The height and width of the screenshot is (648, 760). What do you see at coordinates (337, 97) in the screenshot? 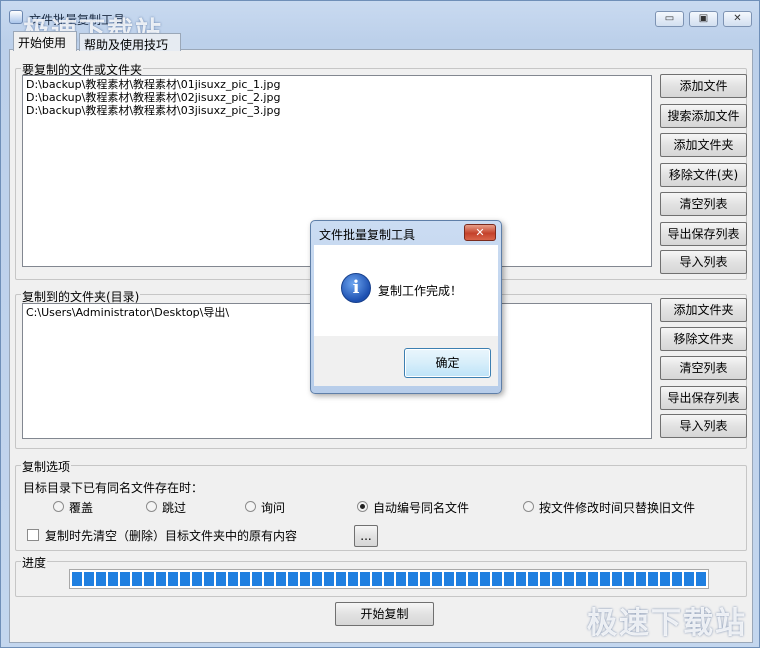
I see `source-list-item: D:\backup\教程素材\教程素材\02jisuxz_pic_2.jpg` at bounding box center [337, 97].